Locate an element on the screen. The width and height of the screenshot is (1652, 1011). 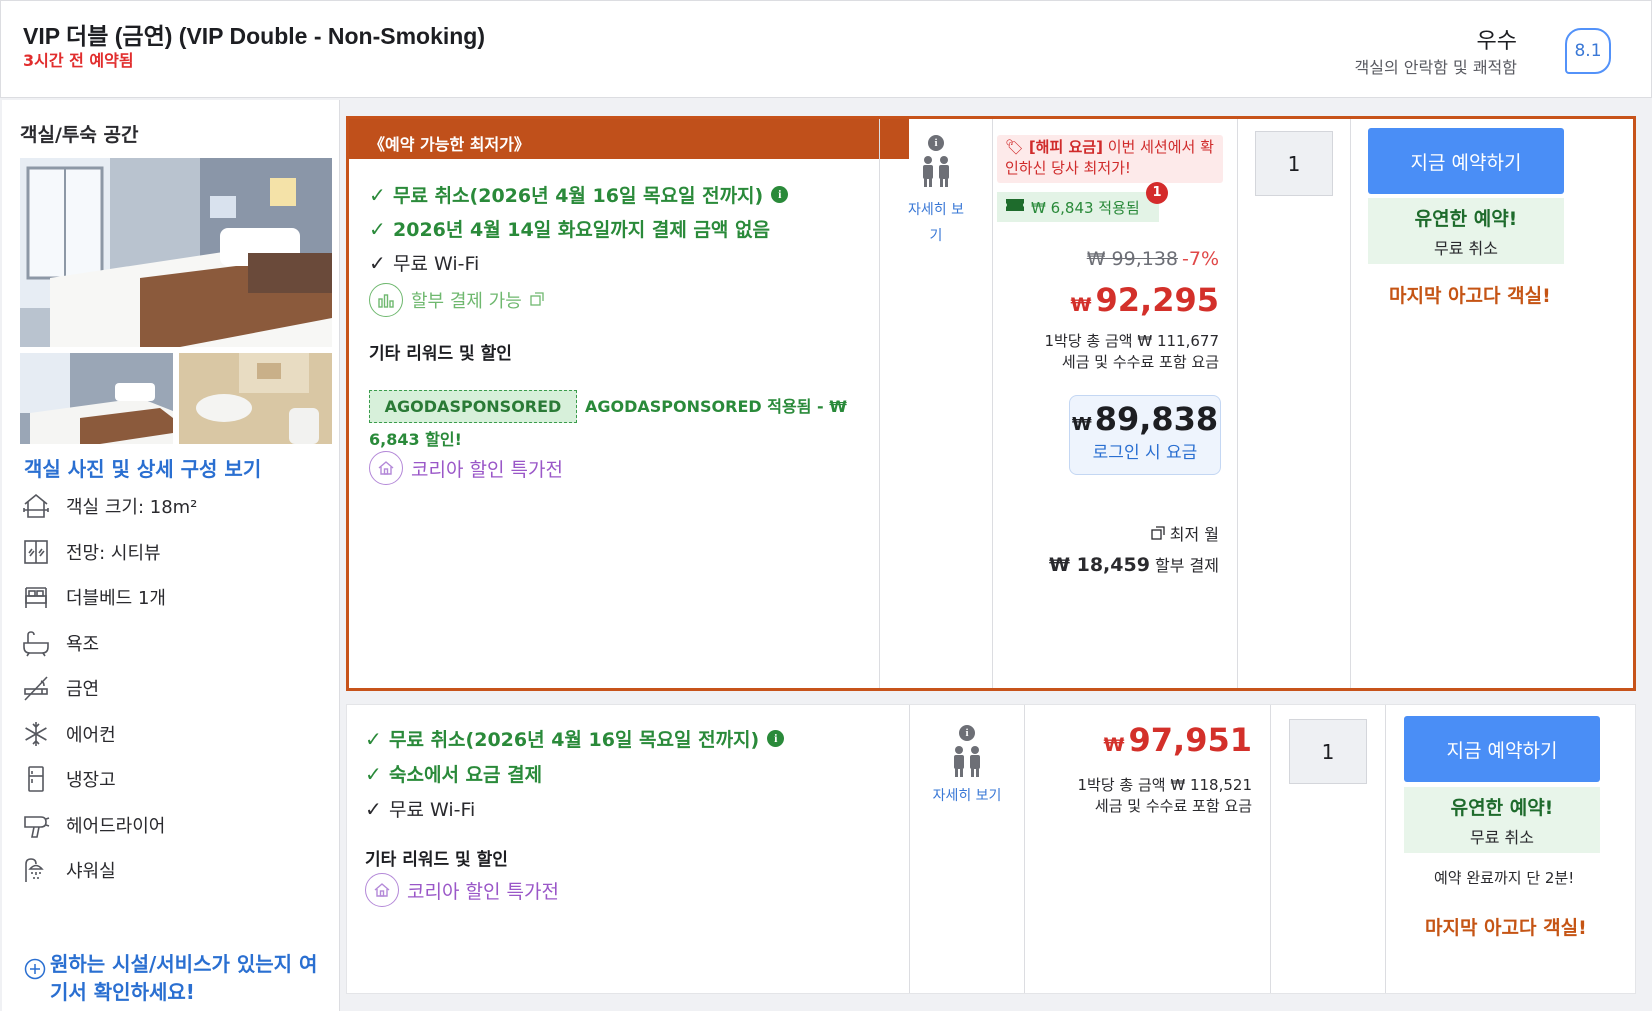
fridge-icon is located at coordinates (36, 779).